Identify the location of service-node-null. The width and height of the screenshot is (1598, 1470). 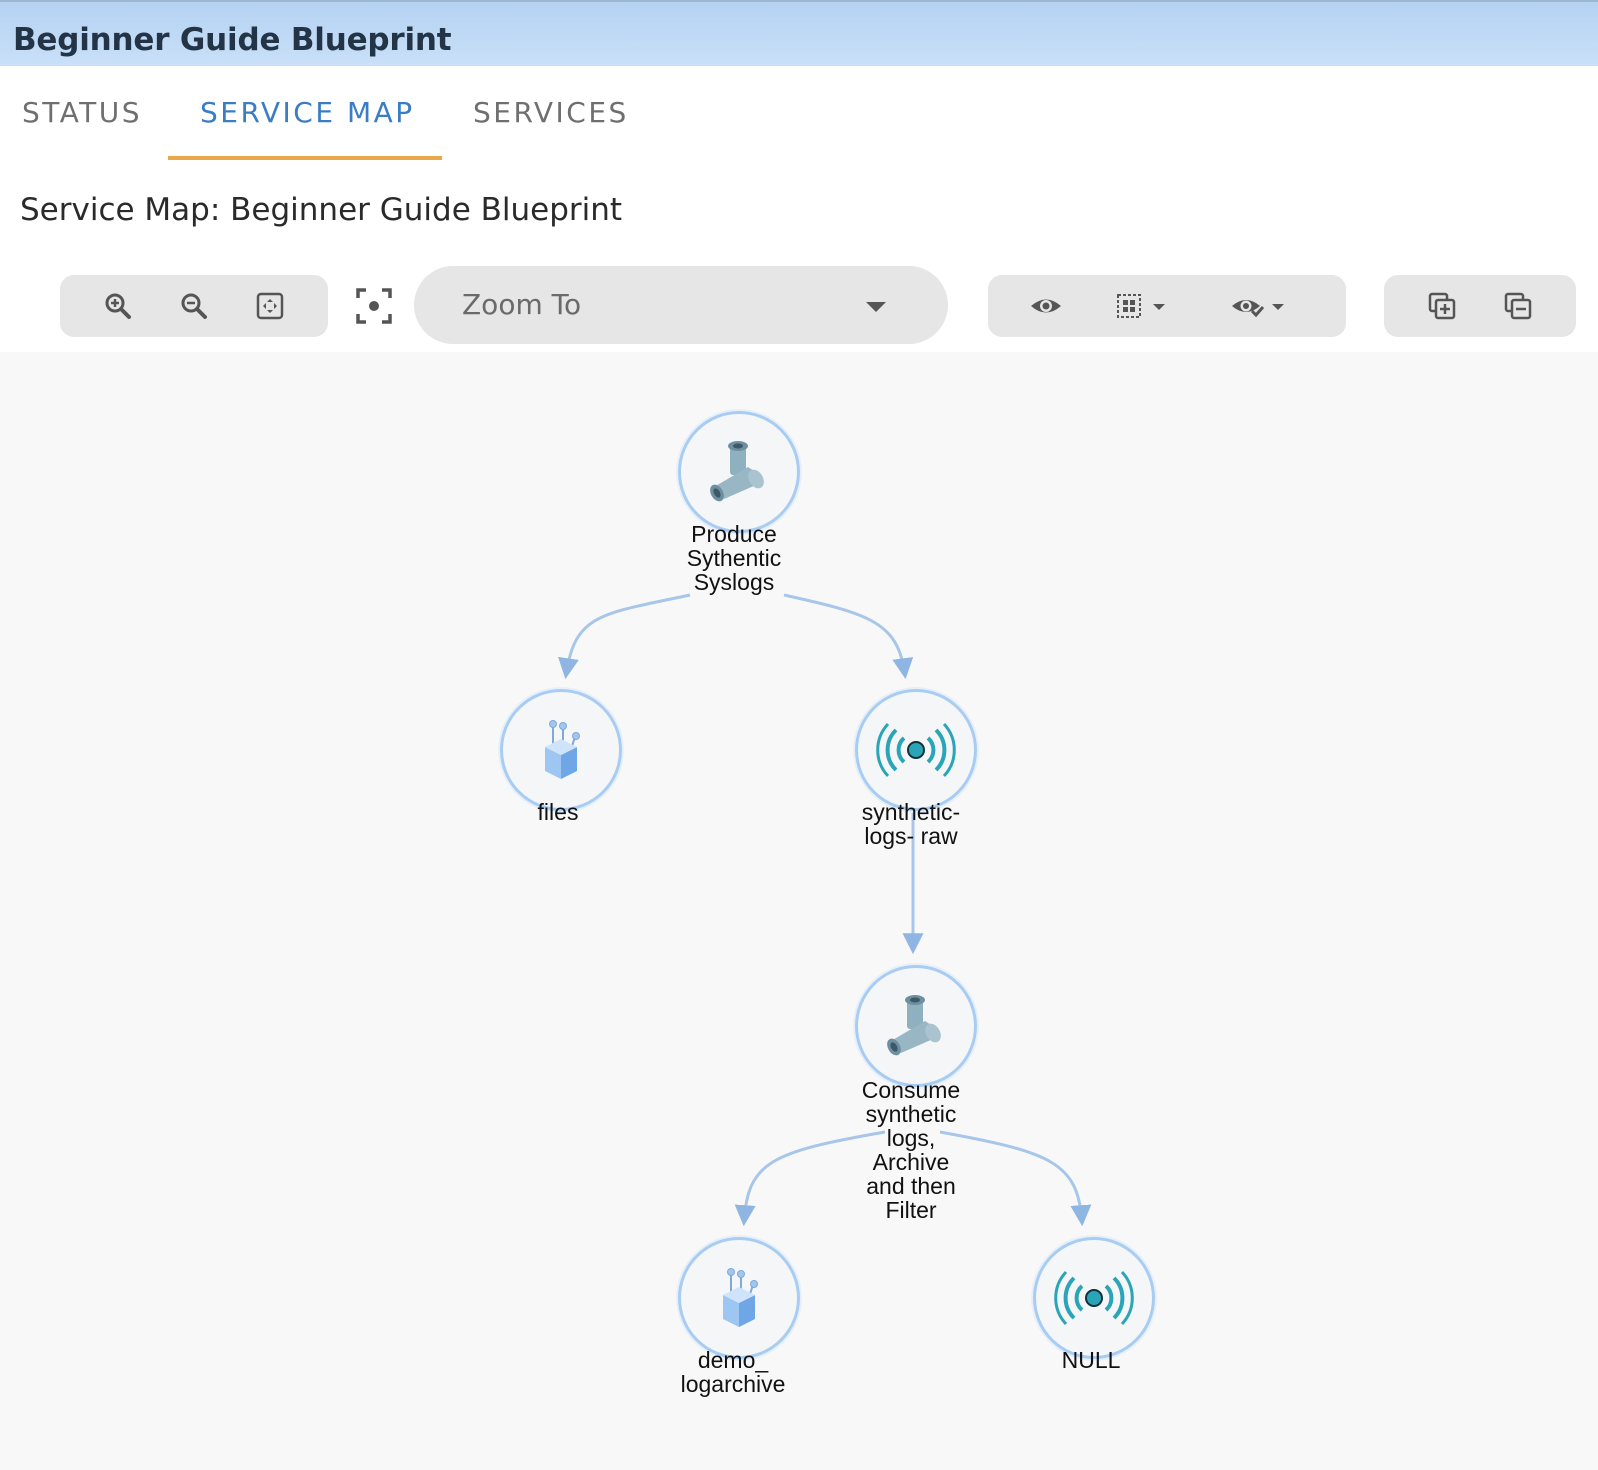
(1094, 1298).